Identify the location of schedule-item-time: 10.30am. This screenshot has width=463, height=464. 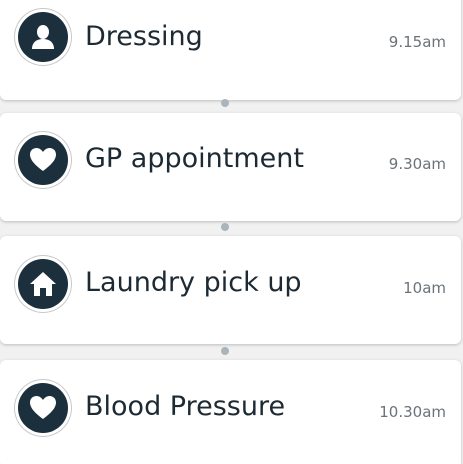
(412, 412).